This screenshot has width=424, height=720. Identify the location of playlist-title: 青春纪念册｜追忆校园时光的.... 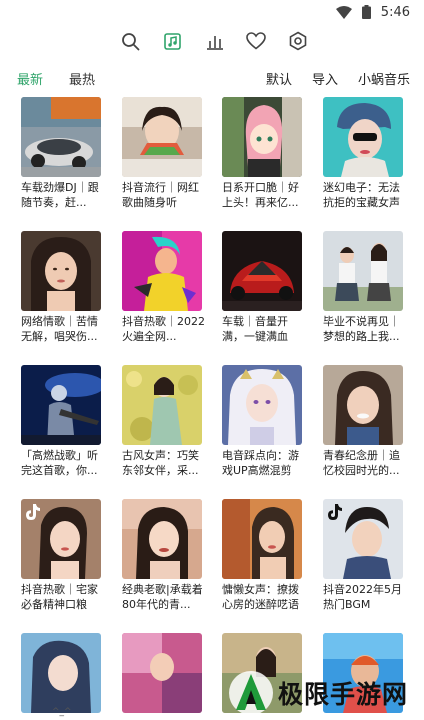
(361, 463).